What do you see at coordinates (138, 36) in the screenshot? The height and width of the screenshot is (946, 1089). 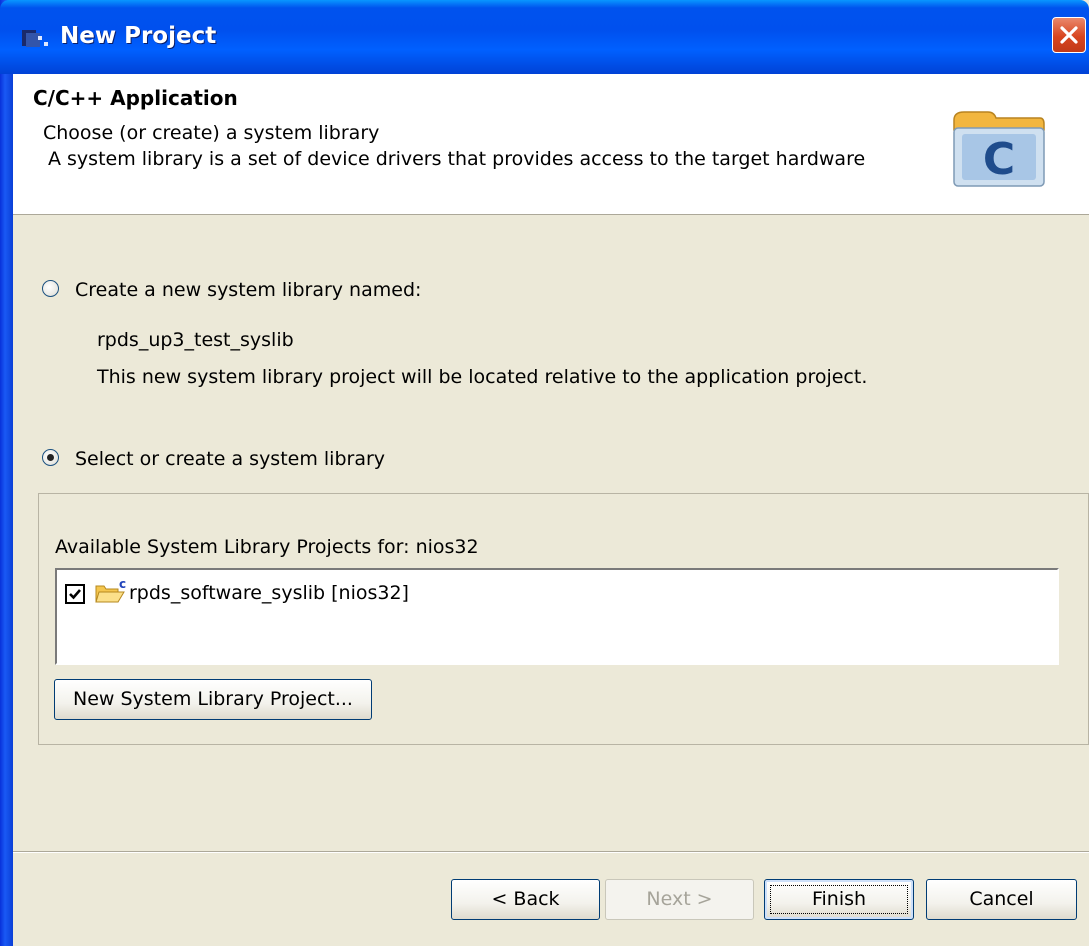 I see `window-title: New Project` at bounding box center [138, 36].